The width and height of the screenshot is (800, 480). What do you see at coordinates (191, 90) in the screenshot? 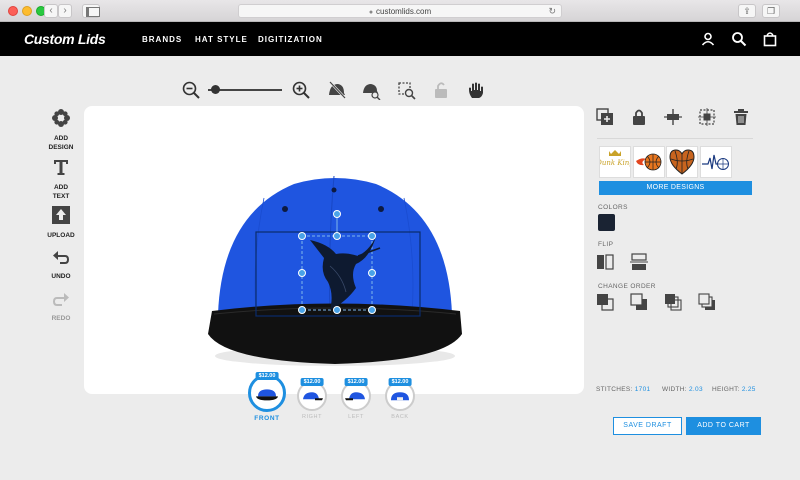
I see `zoom-out-icon` at bounding box center [191, 90].